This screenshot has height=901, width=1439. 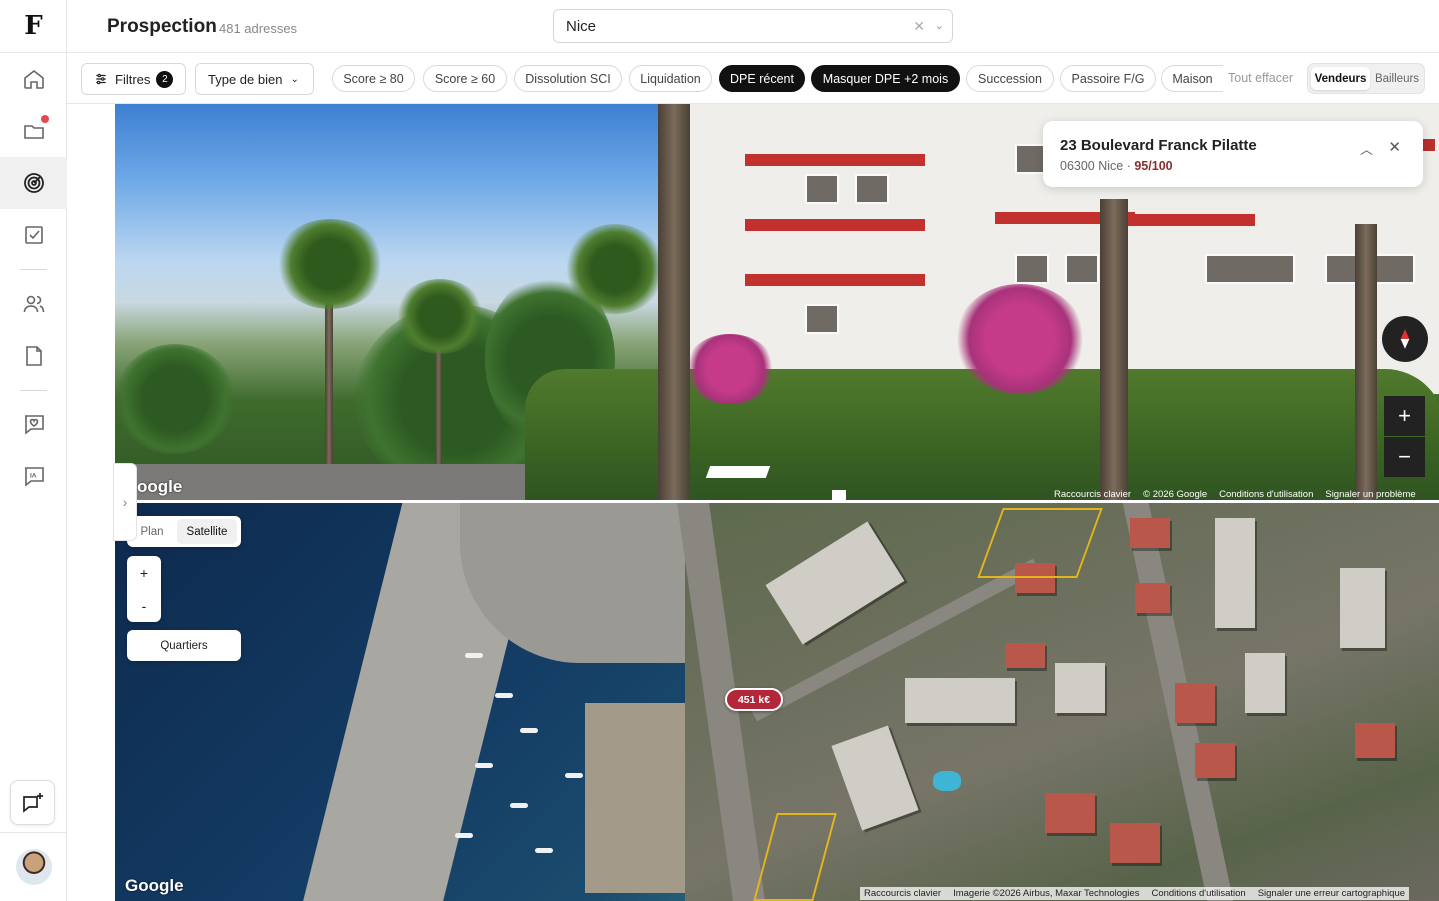 I want to click on avatar, so click(x=33, y=867).